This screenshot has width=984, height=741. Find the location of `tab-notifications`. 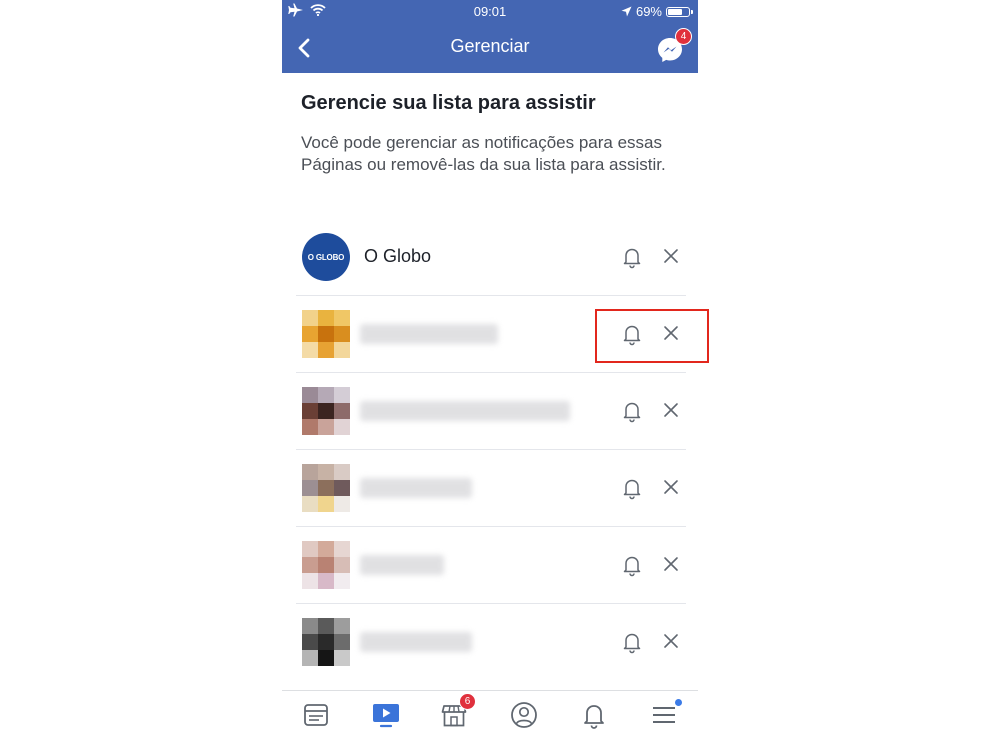

tab-notifications is located at coordinates (594, 715).